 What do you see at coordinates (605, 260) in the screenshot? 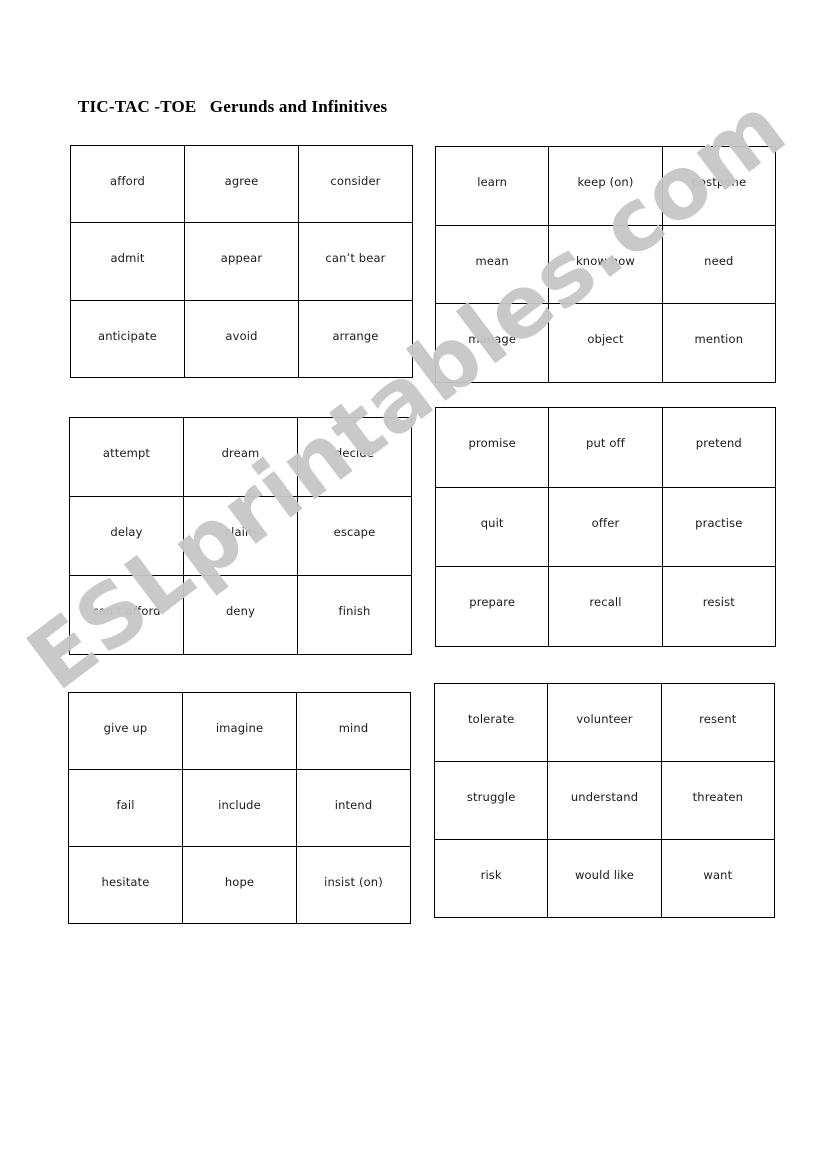
I see `grid-cell-label: know how` at bounding box center [605, 260].